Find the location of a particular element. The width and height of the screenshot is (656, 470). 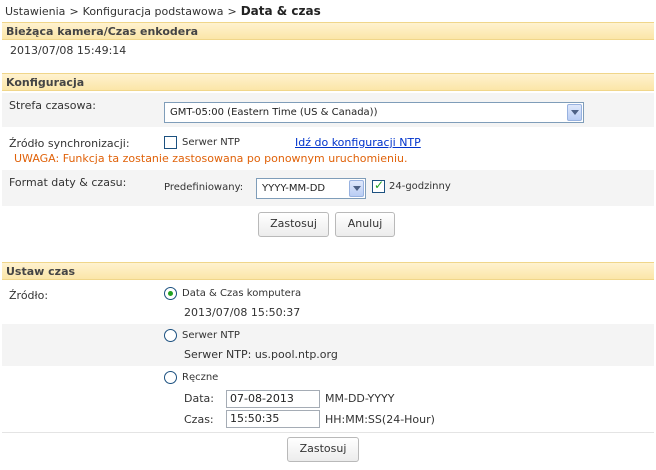

source-manual-label: Ręczne is located at coordinates (200, 377).